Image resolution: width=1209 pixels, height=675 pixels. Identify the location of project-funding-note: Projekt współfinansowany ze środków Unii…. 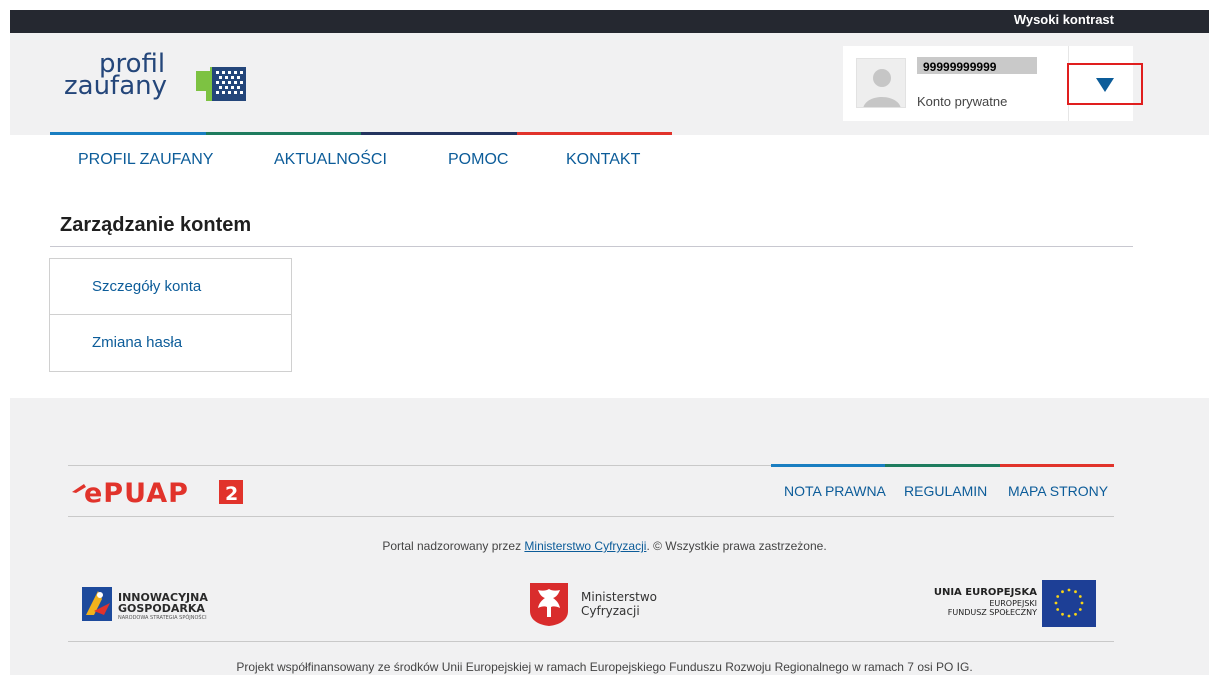
(604, 667).